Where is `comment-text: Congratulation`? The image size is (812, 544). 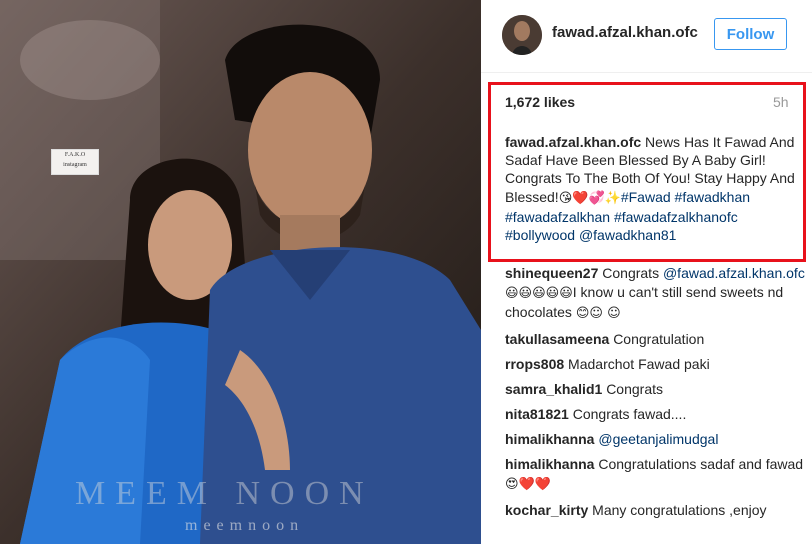
comment-text: Congratulation is located at coordinates (659, 339).